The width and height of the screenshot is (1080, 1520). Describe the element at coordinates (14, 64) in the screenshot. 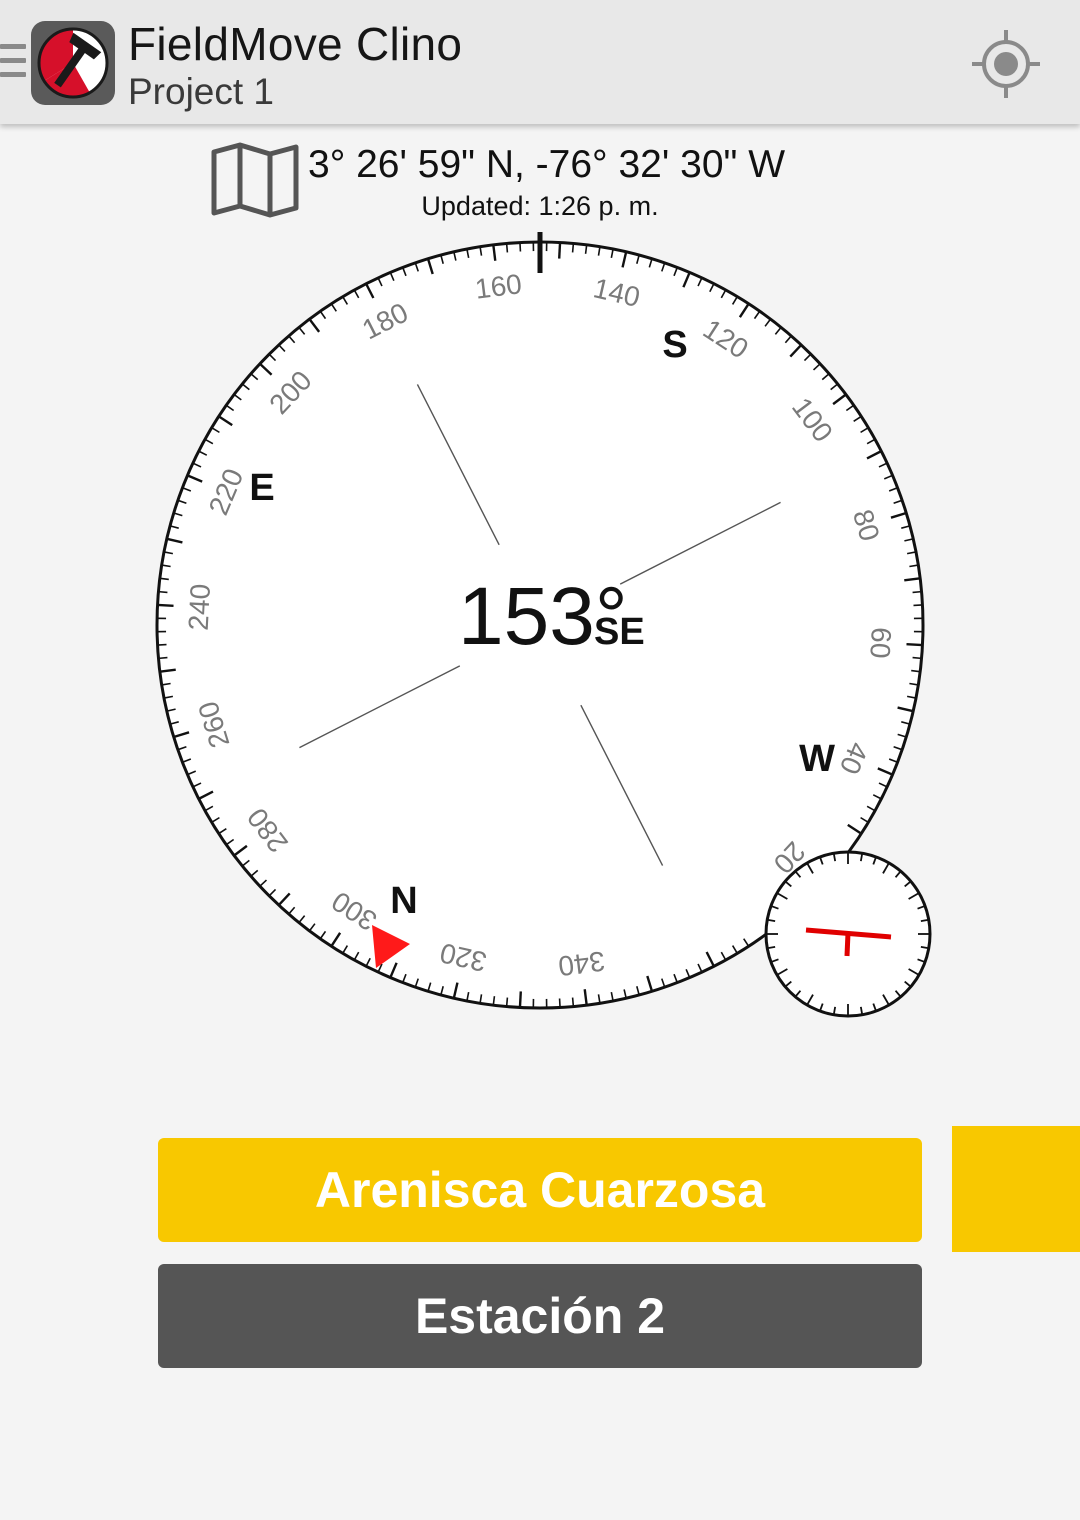

I see `hamburger-icon` at that location.